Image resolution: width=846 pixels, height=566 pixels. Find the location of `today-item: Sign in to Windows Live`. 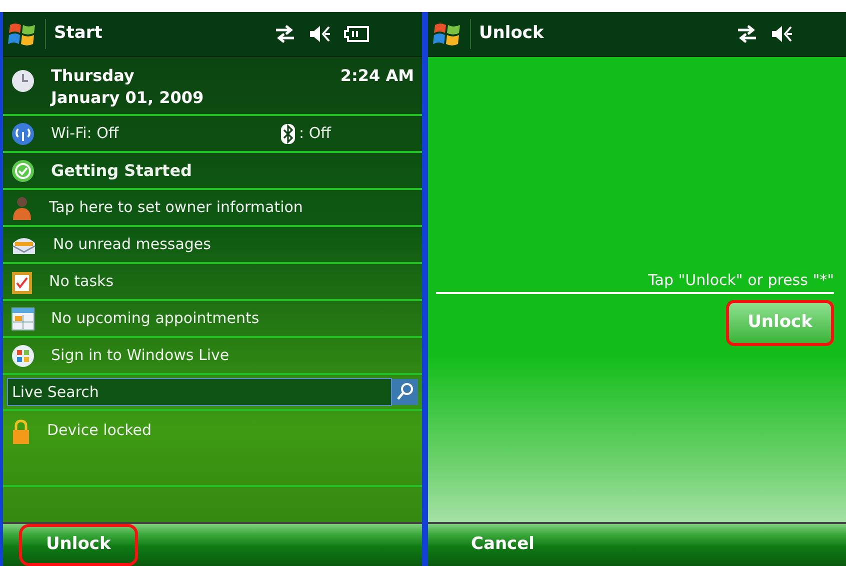

today-item: Sign in to Windows Live is located at coordinates (212, 356).